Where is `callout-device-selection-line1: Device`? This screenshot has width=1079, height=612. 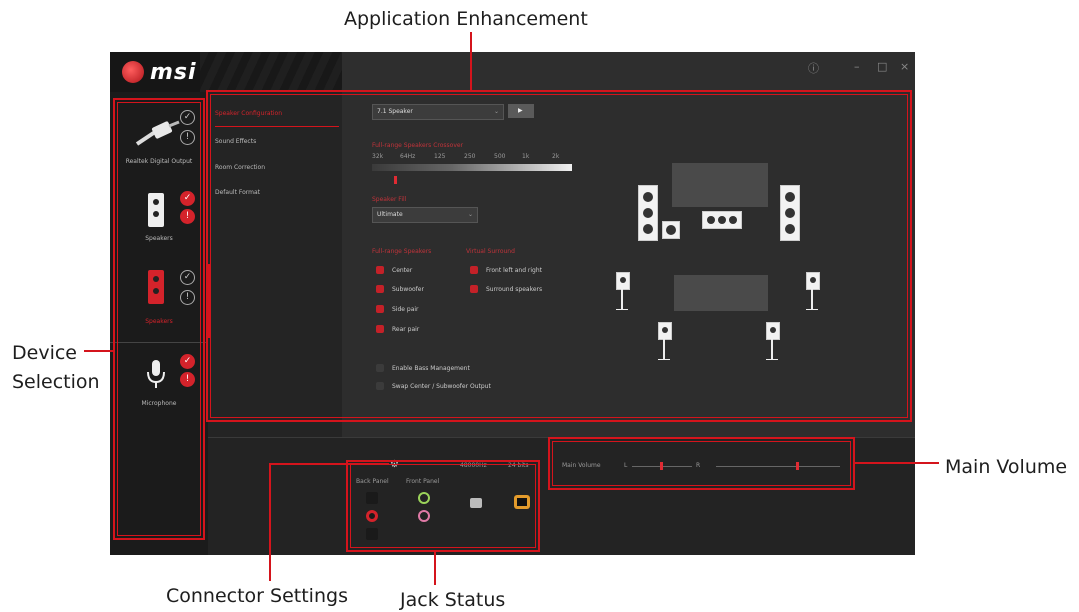 callout-device-selection-line1: Device is located at coordinates (44, 353).